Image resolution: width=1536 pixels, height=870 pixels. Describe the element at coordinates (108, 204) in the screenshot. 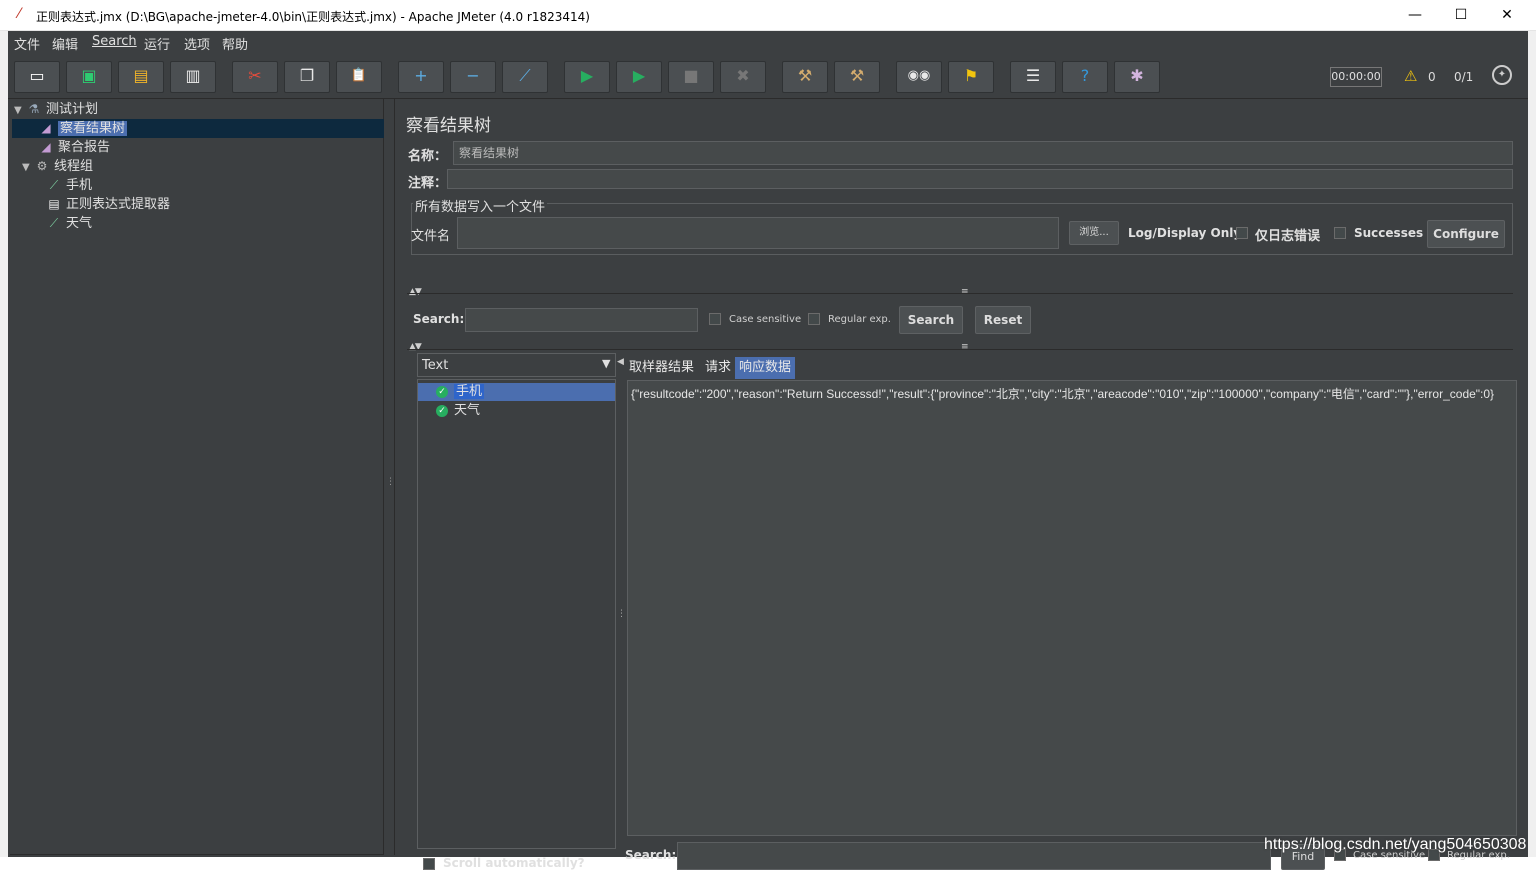

I see `tree-node-regex-extractor: ▤ 正则表达式提取器` at that location.